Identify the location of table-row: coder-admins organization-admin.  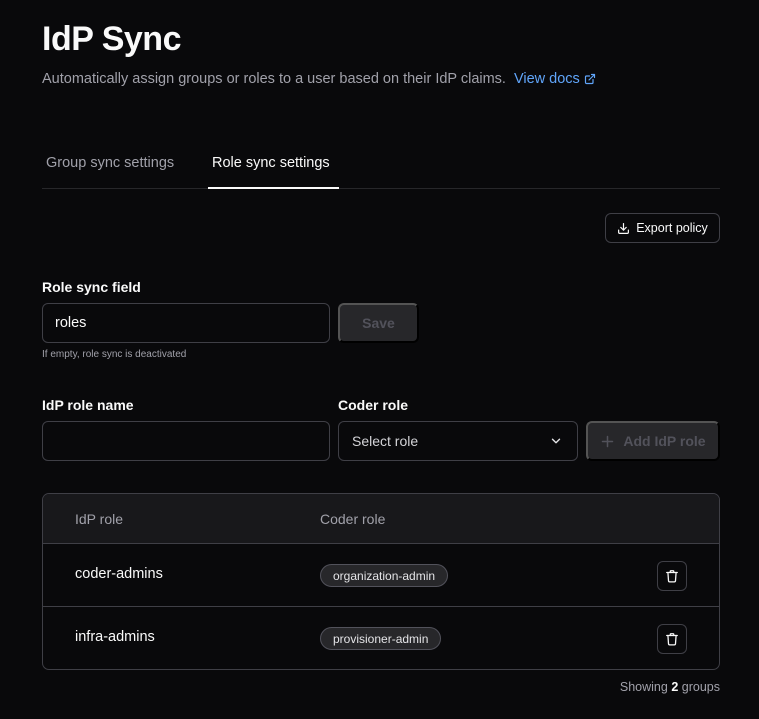
(381, 575).